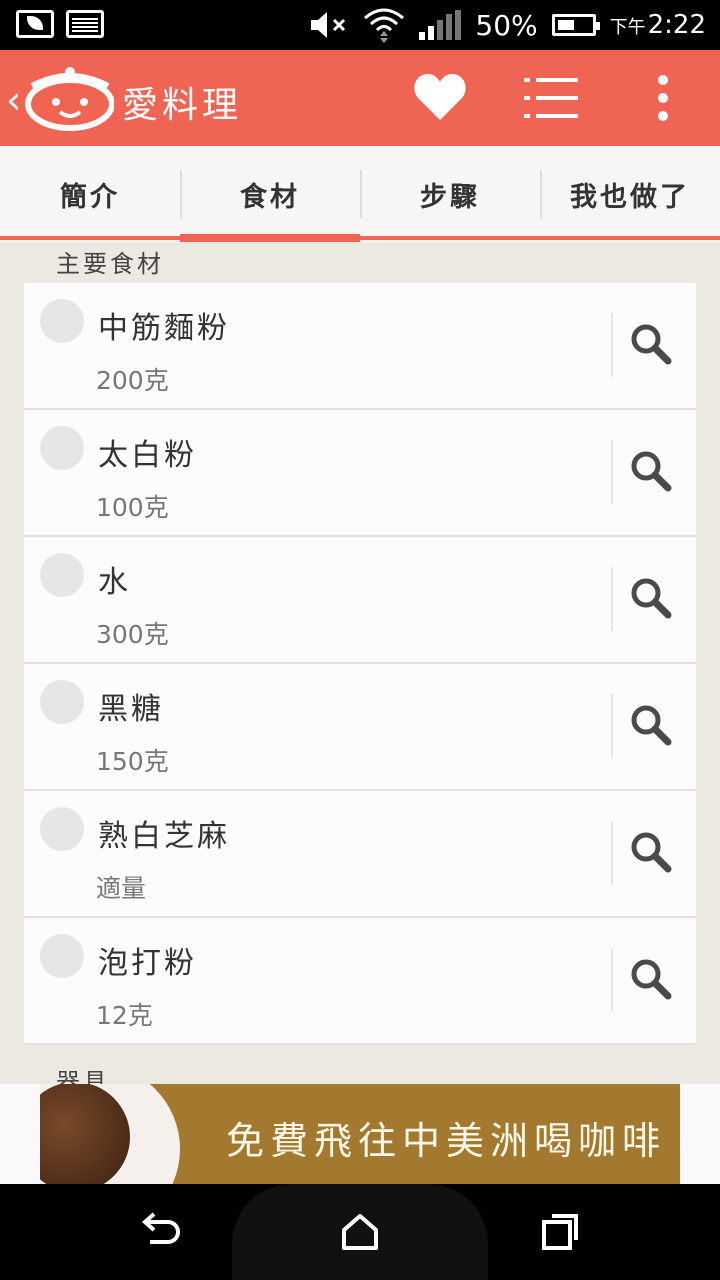 Image resolution: width=720 pixels, height=1280 pixels. Describe the element at coordinates (630, 194) in the screenshot. I see `tab-i-made-it: 我也做了` at that location.